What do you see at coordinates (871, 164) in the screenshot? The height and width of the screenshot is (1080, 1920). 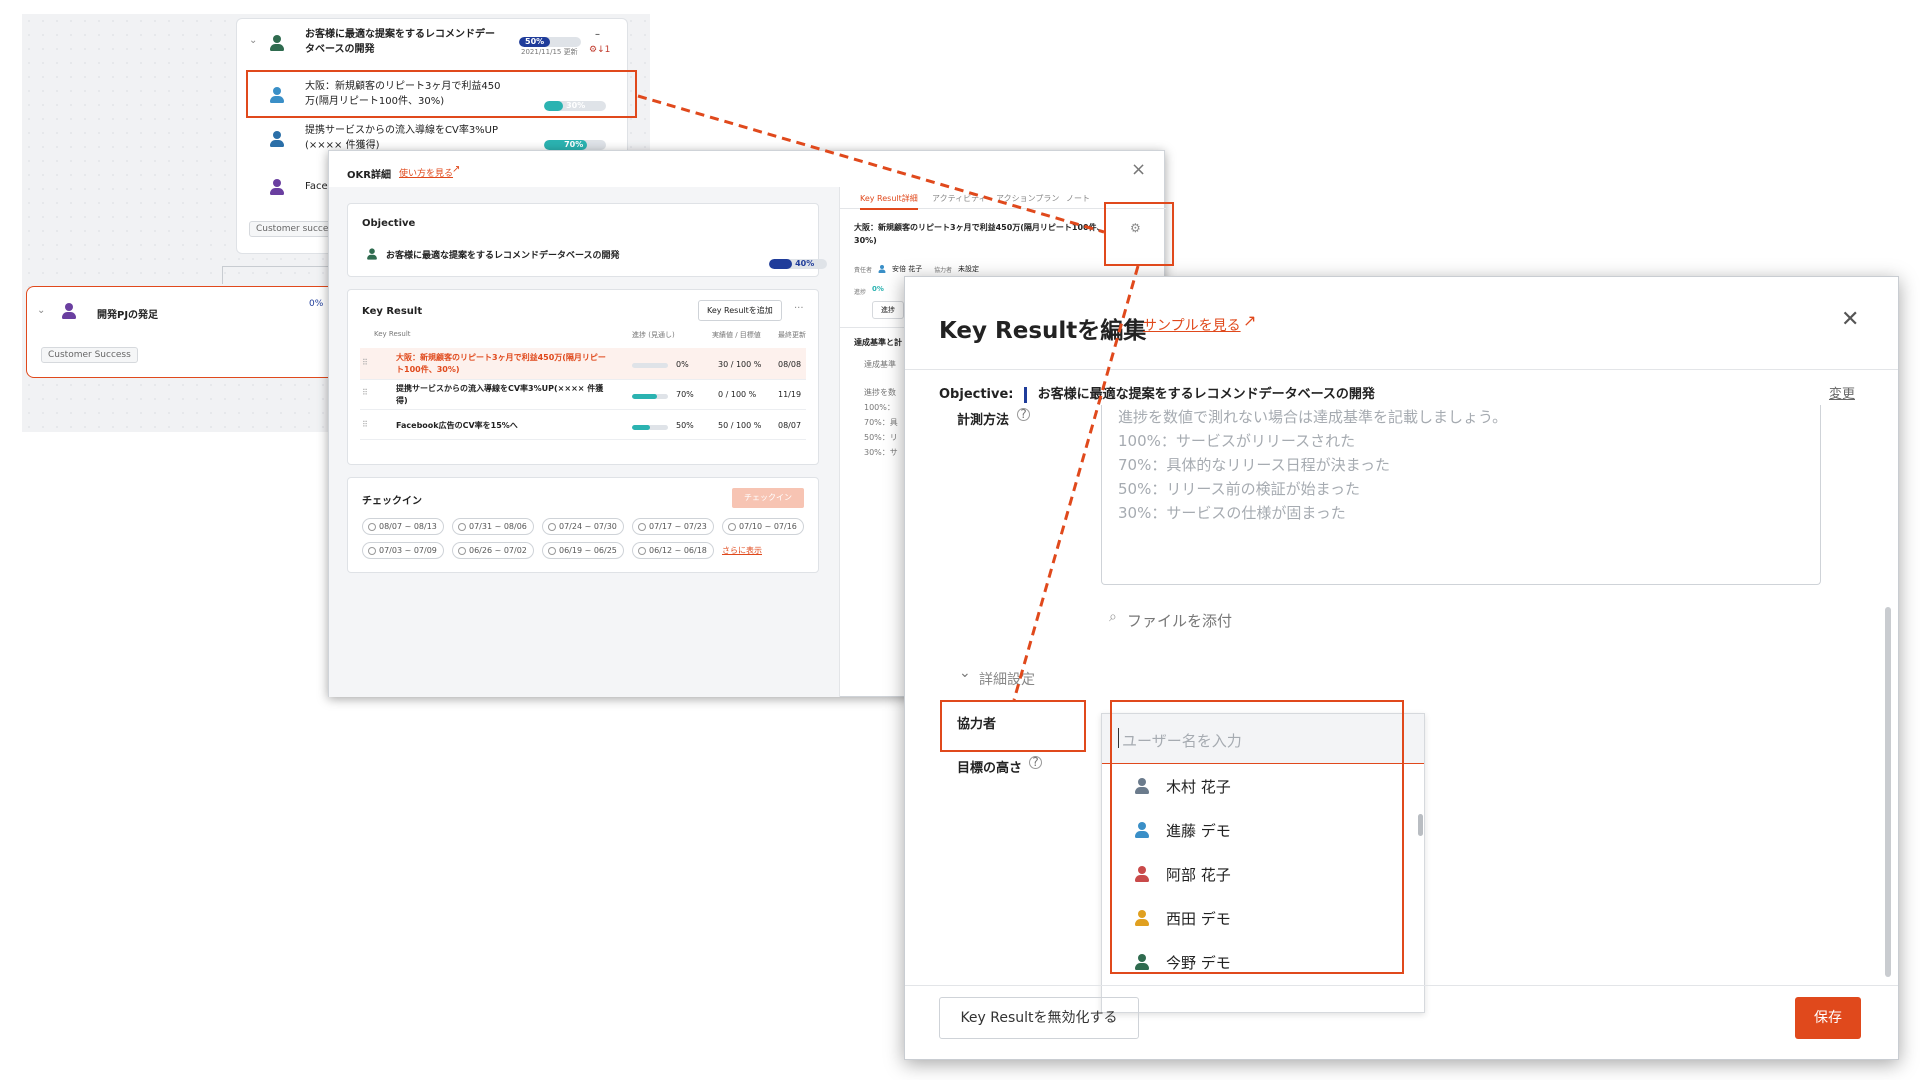 I see `arrow-tree-to-gear` at bounding box center [871, 164].